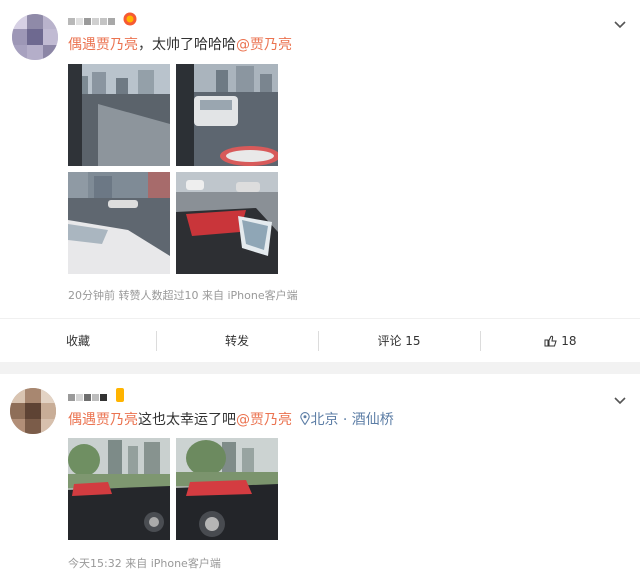 This screenshot has height=577, width=640. Describe the element at coordinates (399, 341) in the screenshot. I see `comment-button: 评论 15` at that location.